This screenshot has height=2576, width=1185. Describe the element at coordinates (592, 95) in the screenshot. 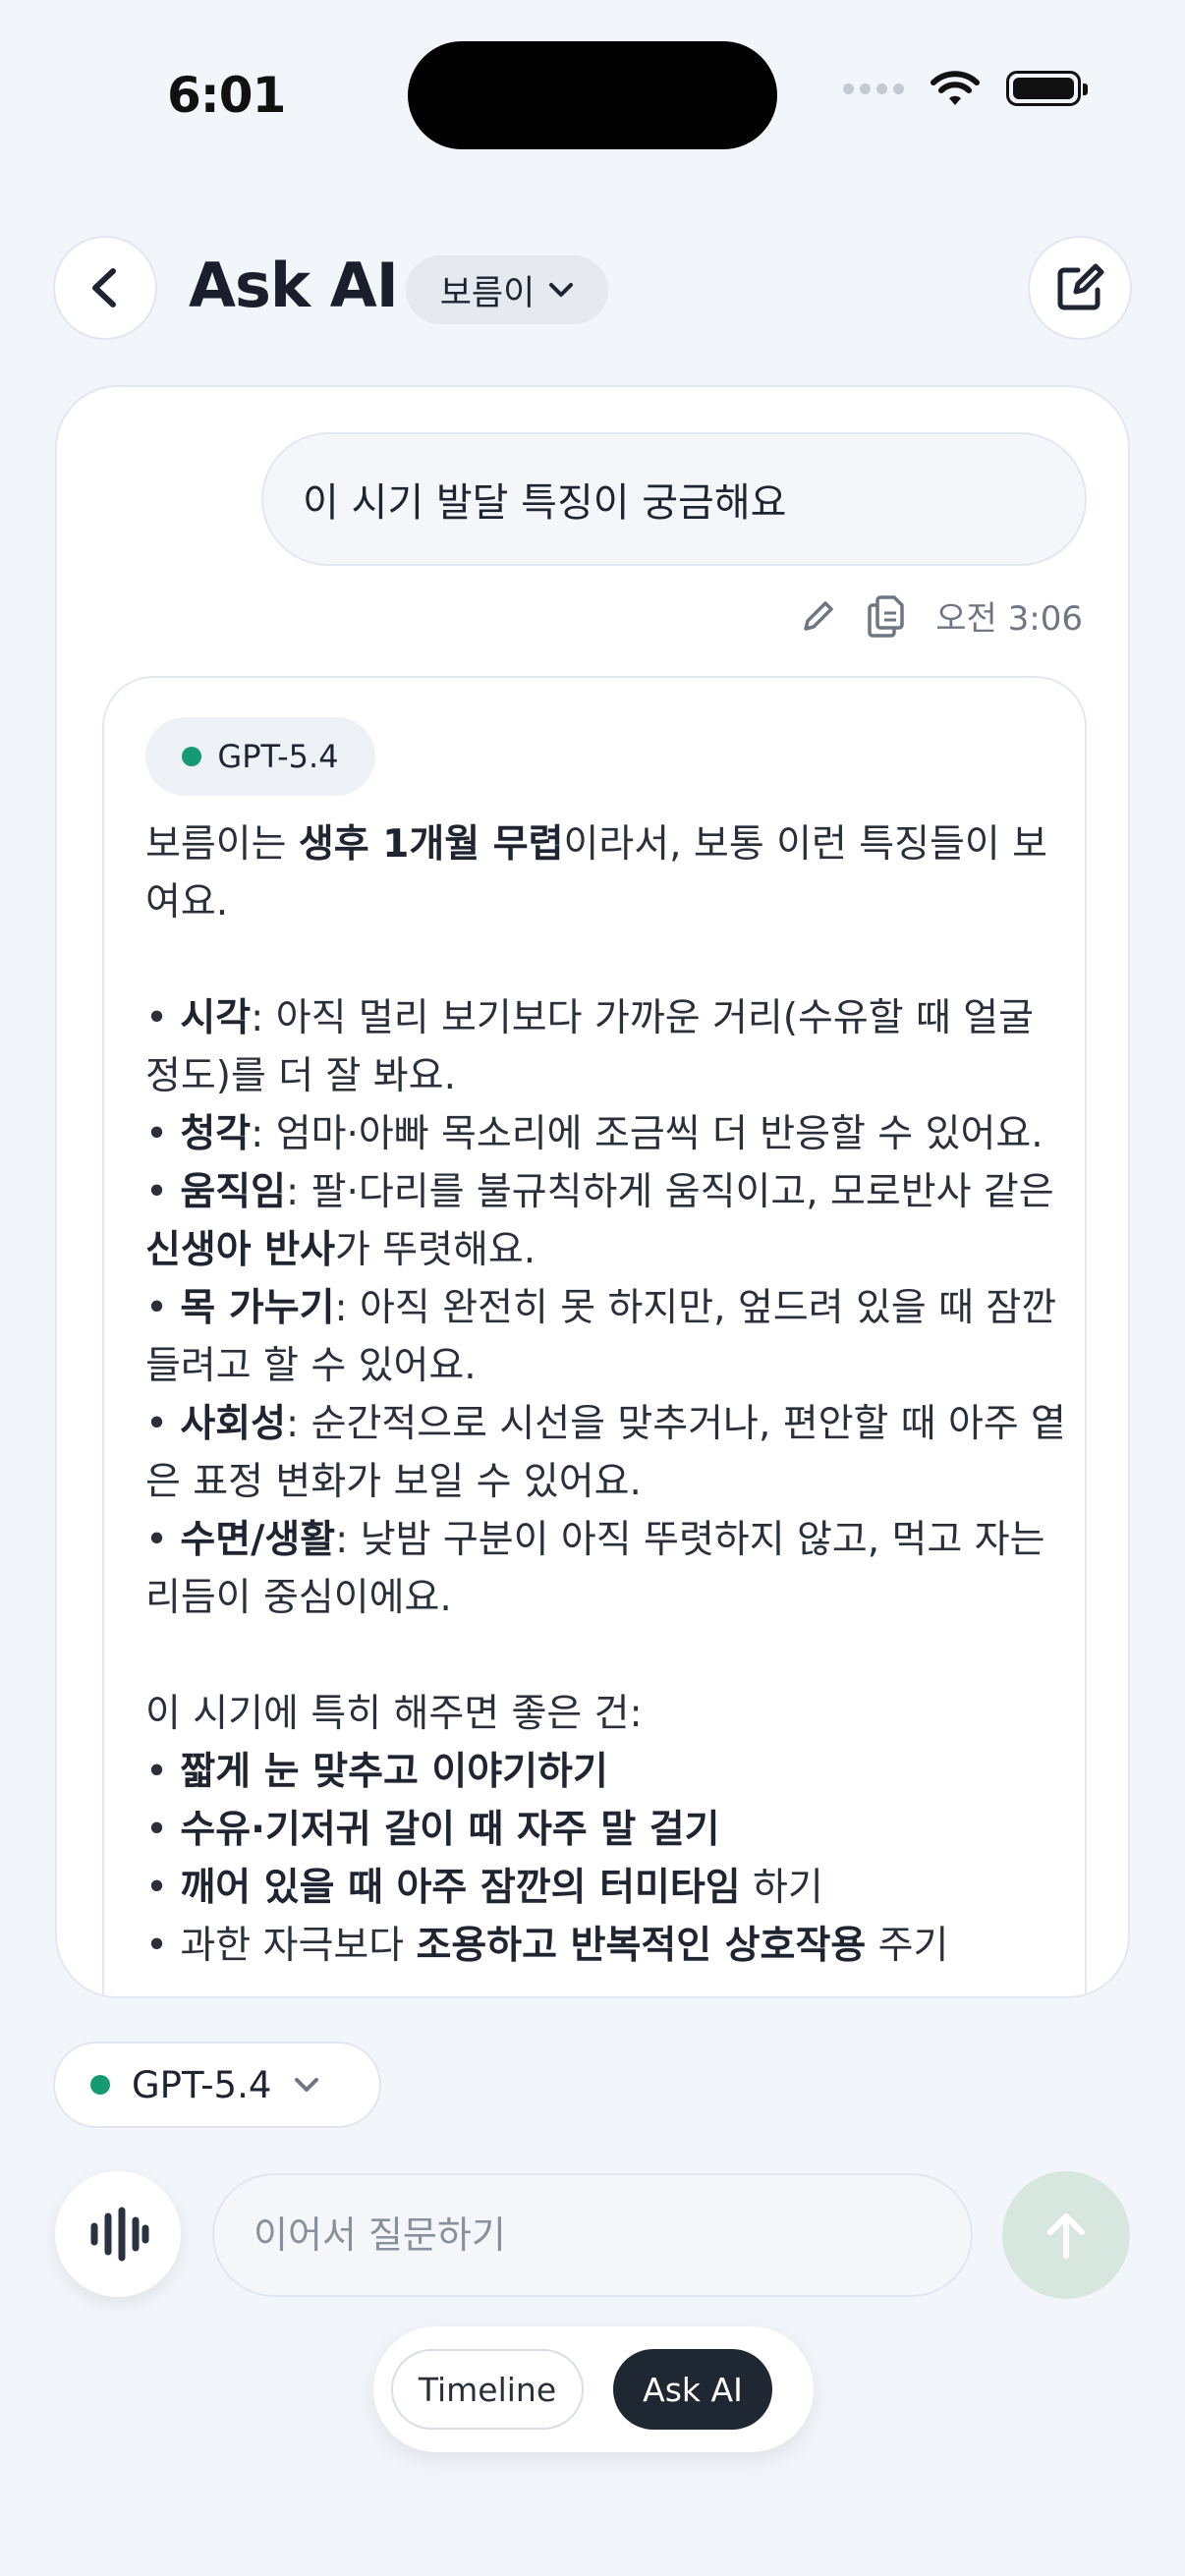

I see `dynamic-island` at that location.